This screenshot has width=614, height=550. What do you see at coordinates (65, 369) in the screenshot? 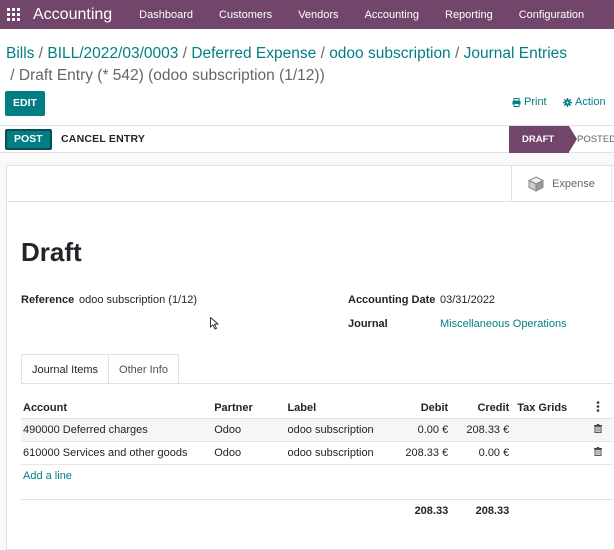
I see `tab-journal-items: Journal Items` at bounding box center [65, 369].